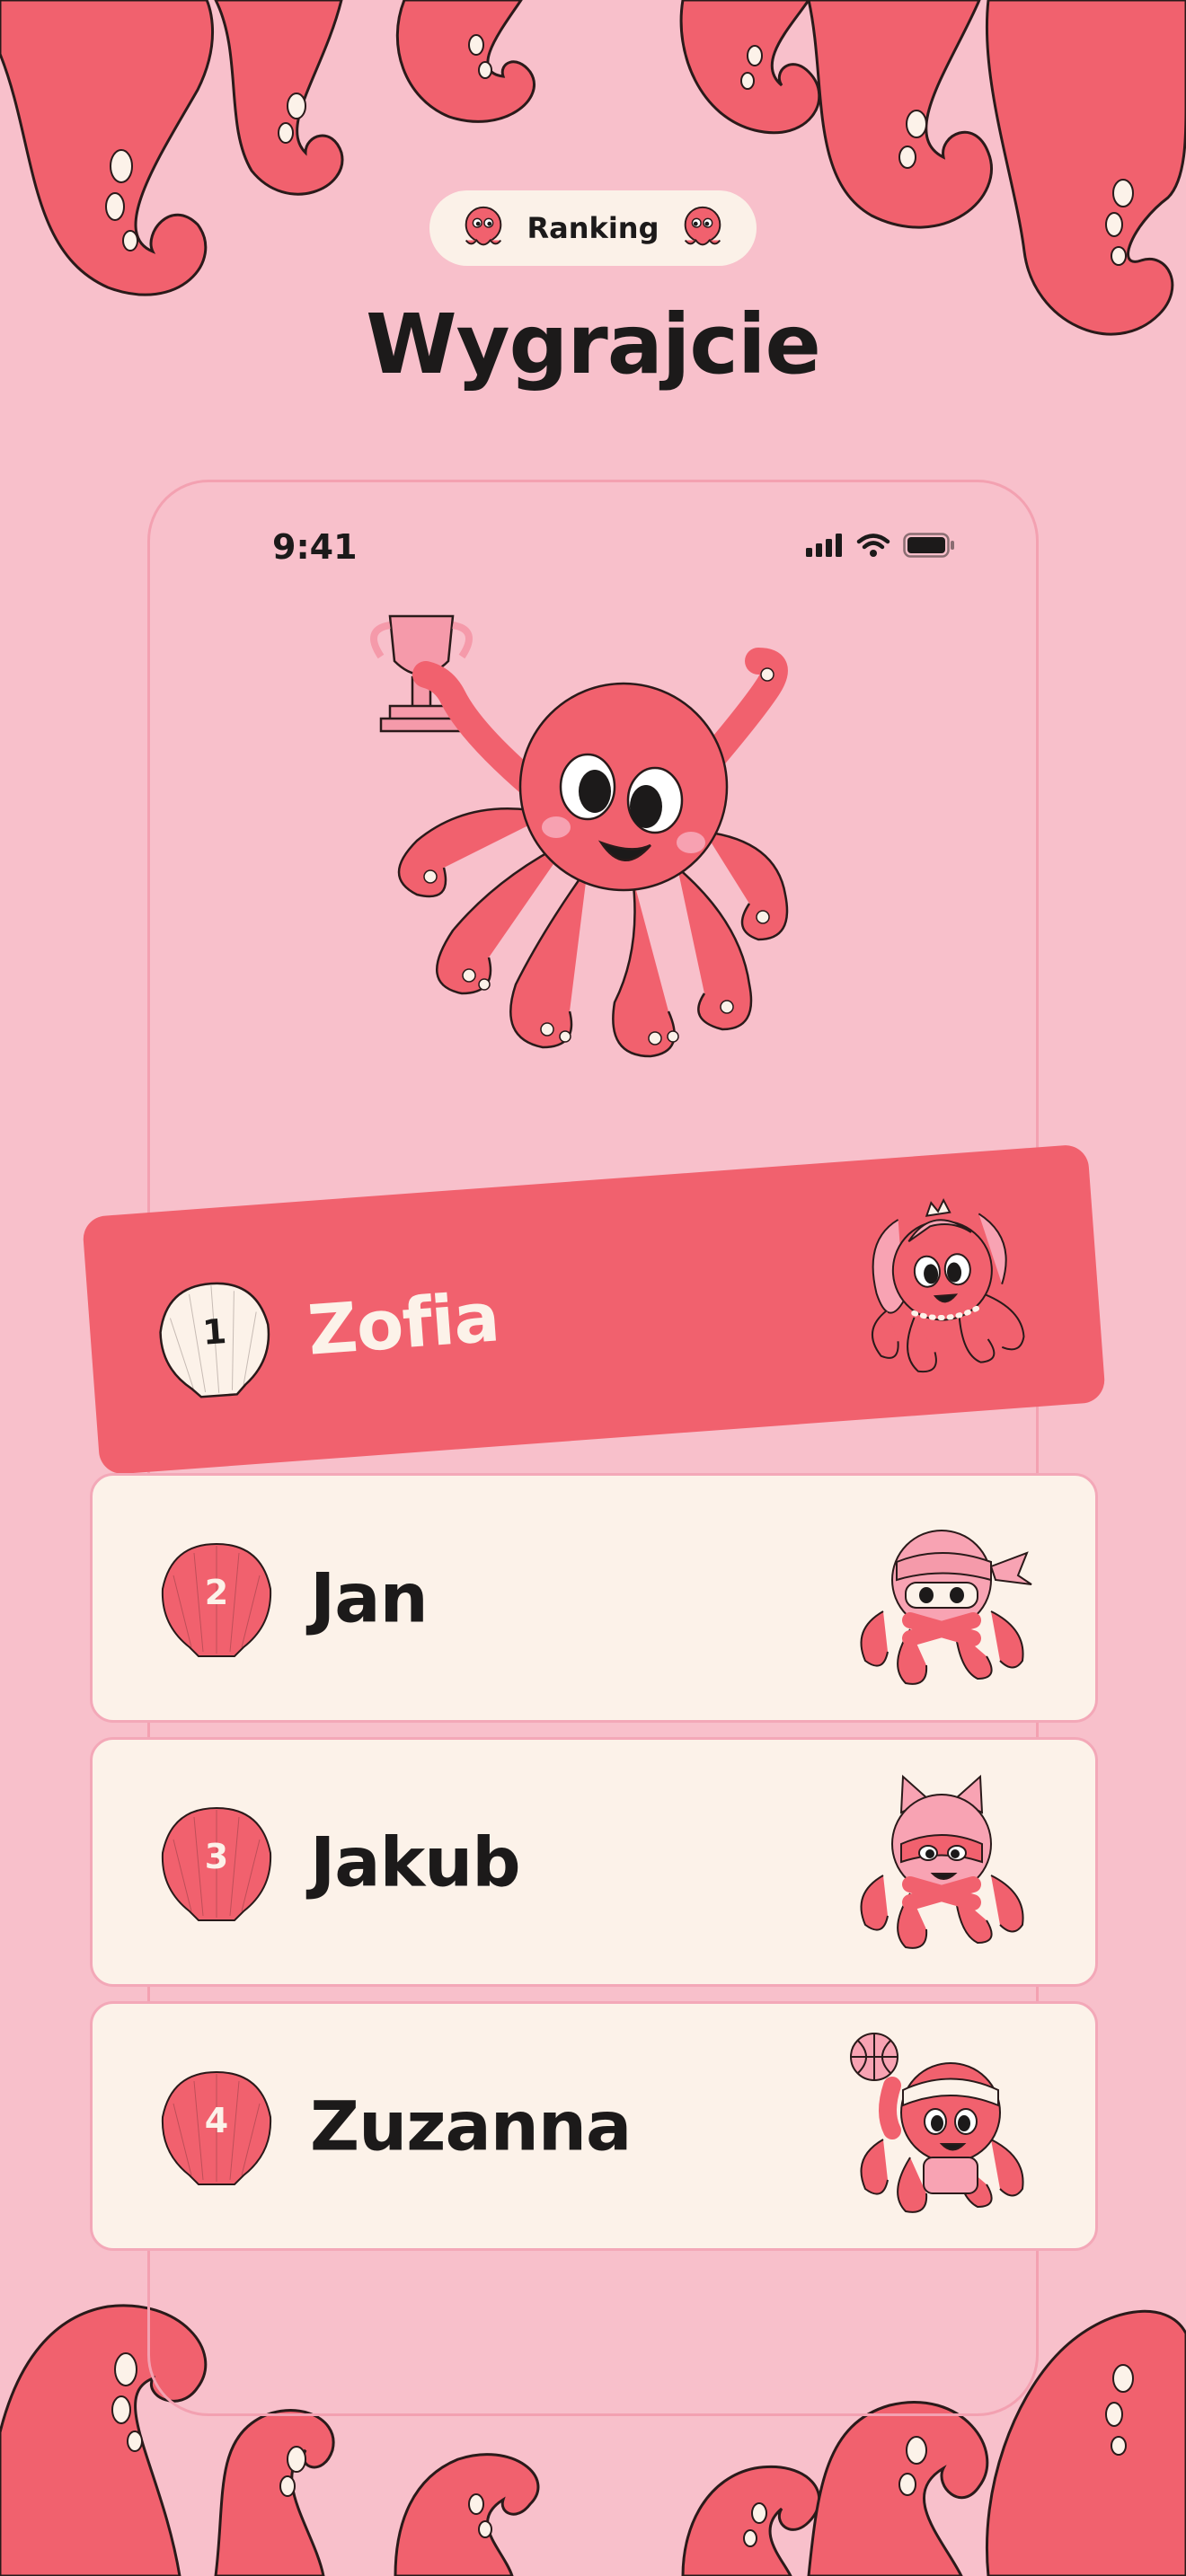  Describe the element at coordinates (928, 545) in the screenshot. I see `battery-icon` at that location.